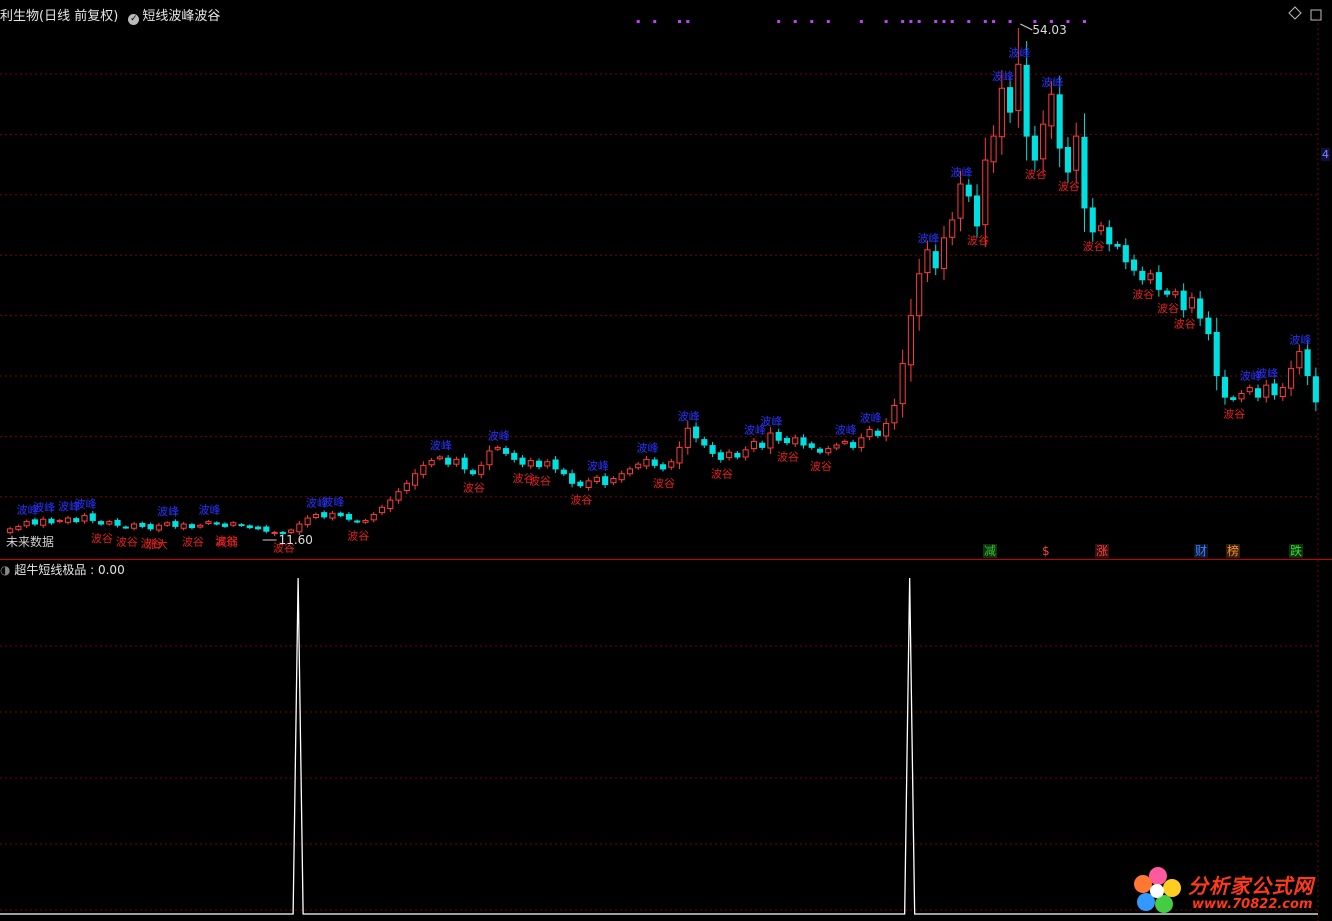  What do you see at coordinates (1252, 904) in the screenshot?
I see `watermark-url: www.70822.com` at bounding box center [1252, 904].